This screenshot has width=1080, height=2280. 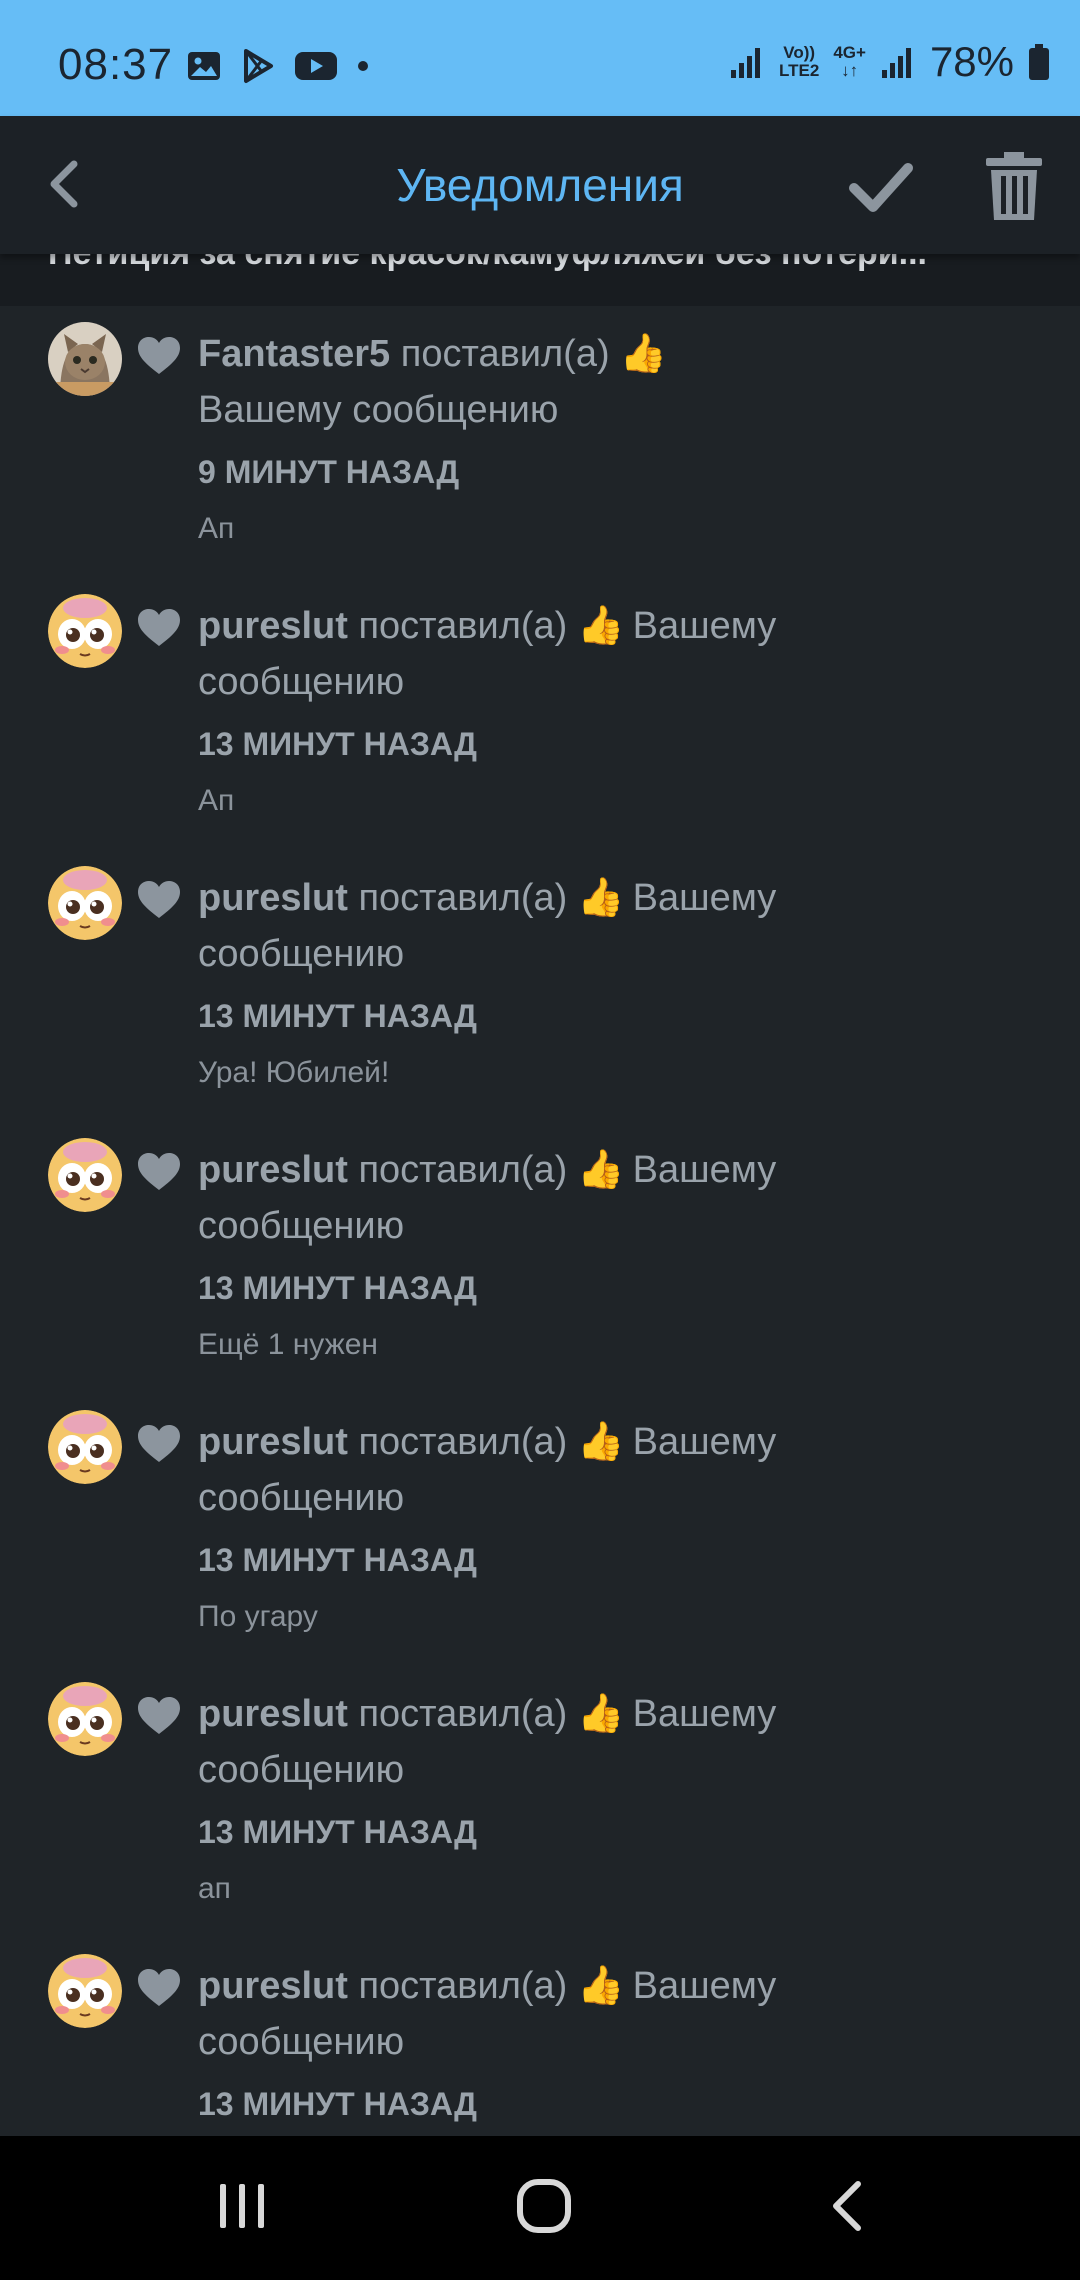 I want to click on status-bar: 08:37 Vo)) LTE2 4G+ ↓↑ 78%, so click(x=540, y=58).